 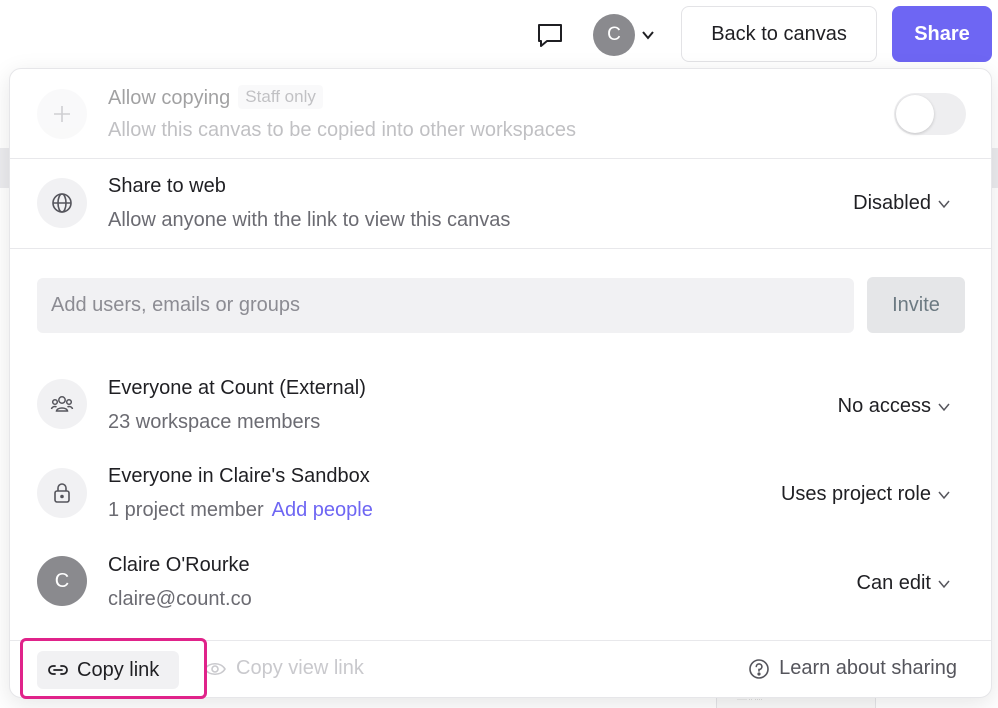 I want to click on learn-about-sharing-link: Learn about sharing, so click(x=852, y=668).